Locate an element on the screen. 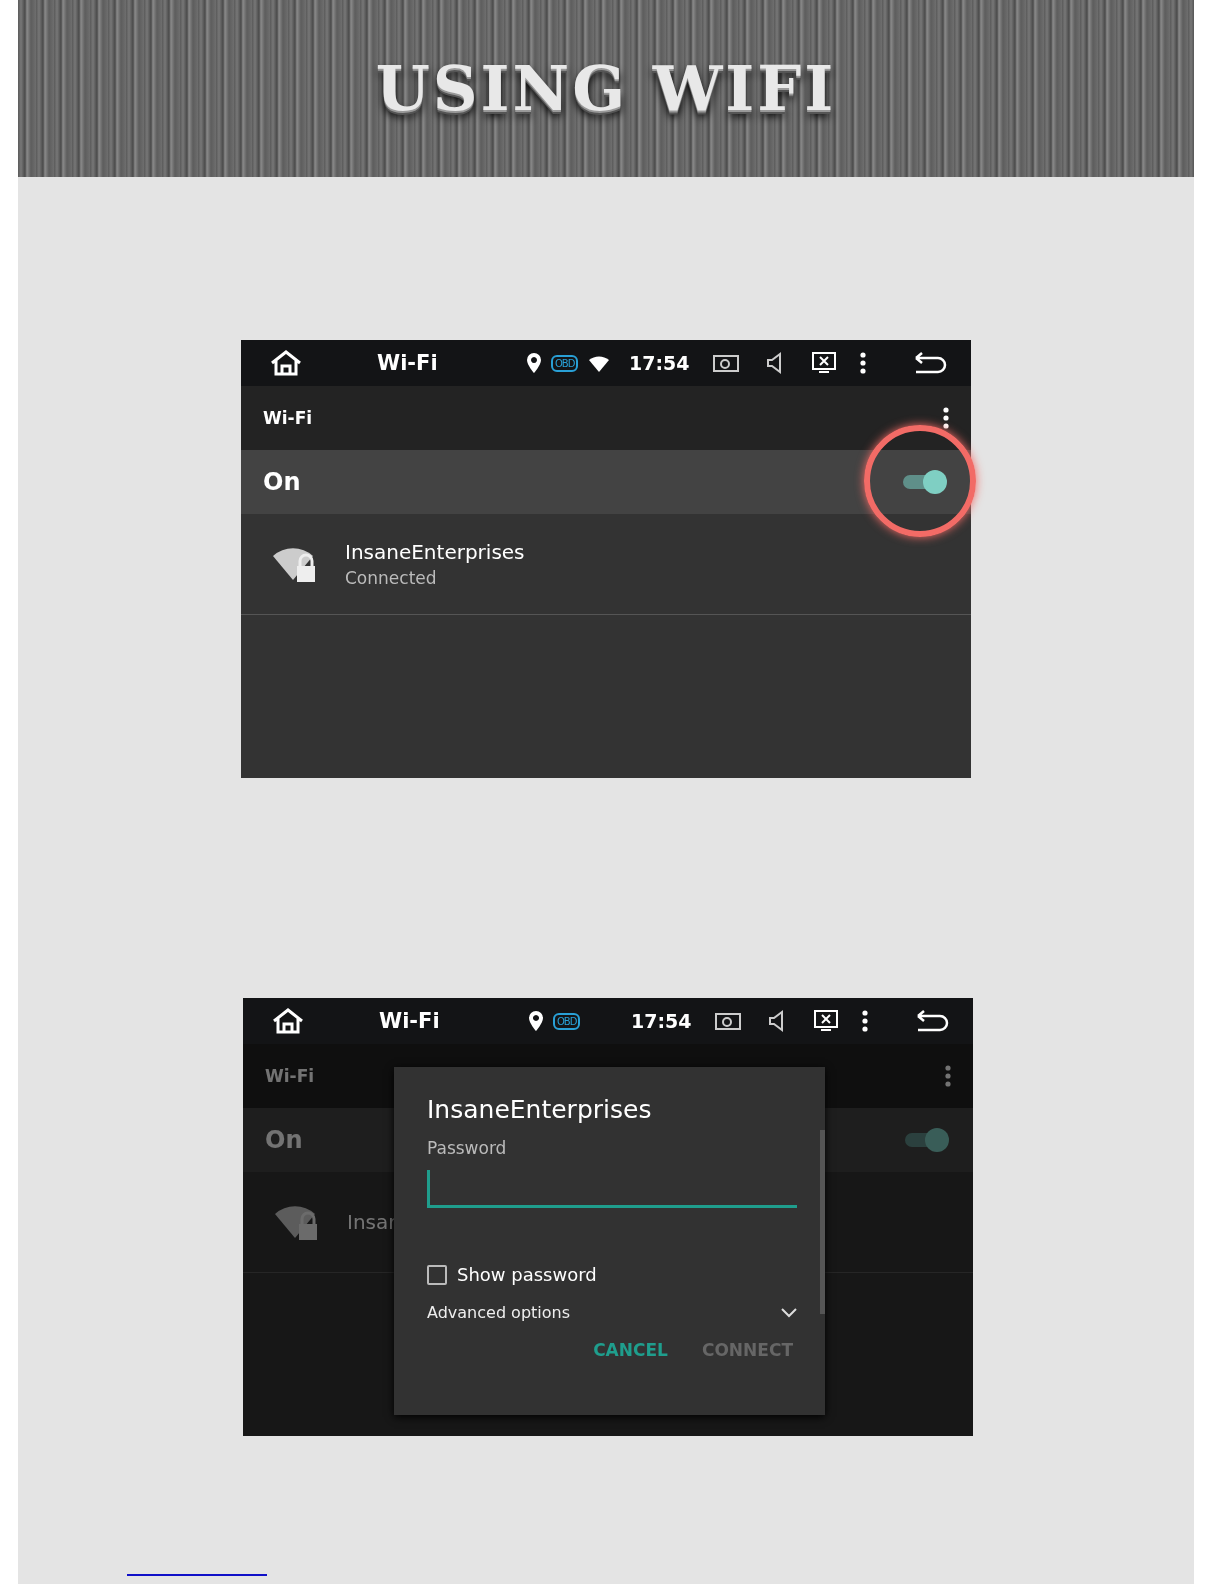 The height and width of the screenshot is (1584, 1224). network-list-item: InsaneEnterprises Connected is located at coordinates (606, 564).